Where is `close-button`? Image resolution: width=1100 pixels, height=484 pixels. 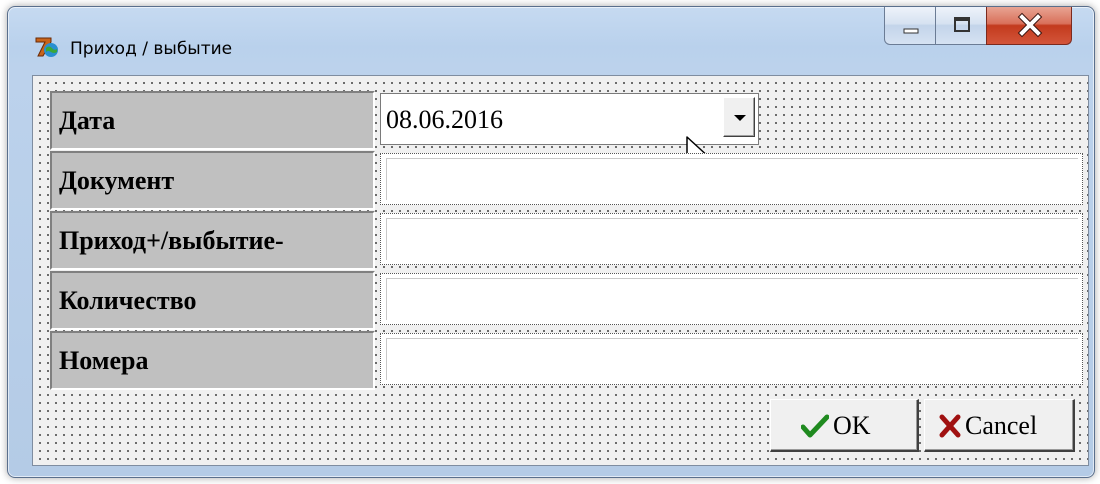 close-button is located at coordinates (1029, 26).